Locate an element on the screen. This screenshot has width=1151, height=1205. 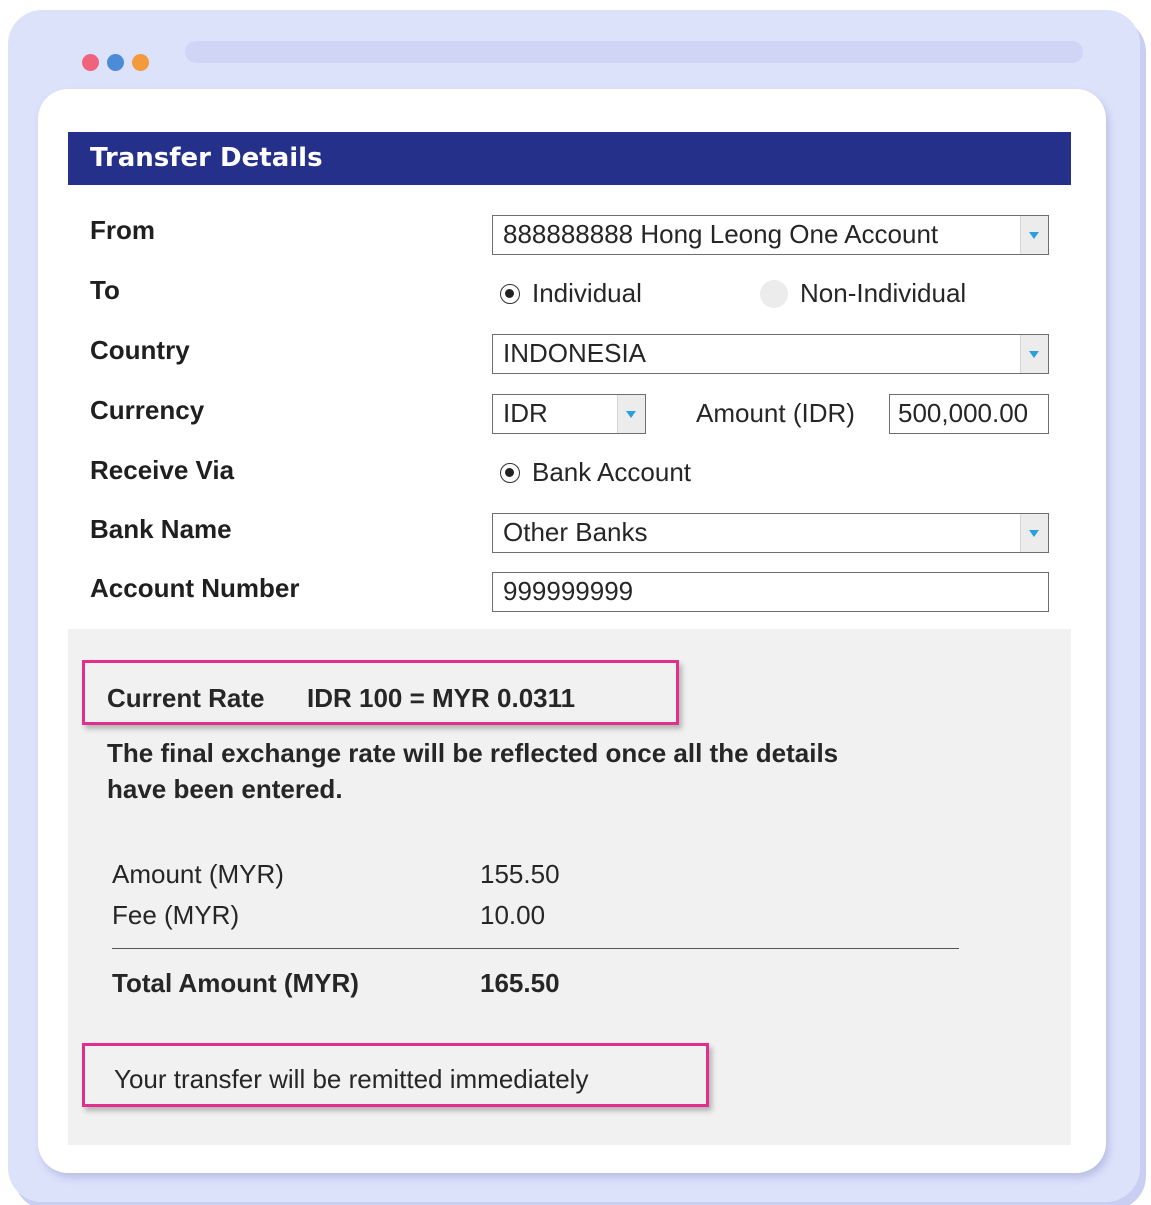
bank-name-select: Other Banks is located at coordinates (770, 533).